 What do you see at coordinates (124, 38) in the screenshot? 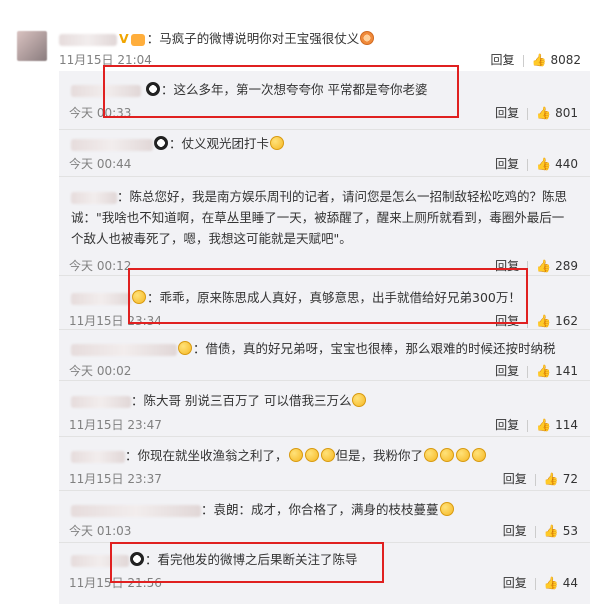
I see `verified-v-icon: V` at bounding box center [124, 38].